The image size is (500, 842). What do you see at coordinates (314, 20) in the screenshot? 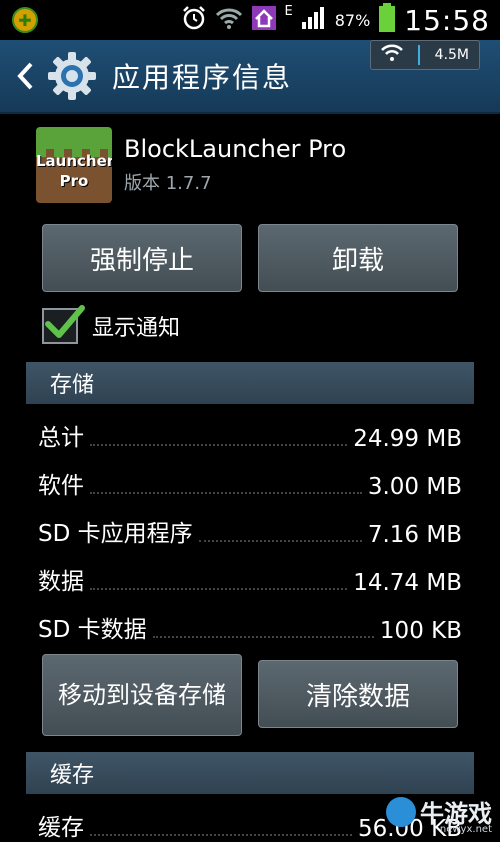
I see `signal-icon` at bounding box center [314, 20].